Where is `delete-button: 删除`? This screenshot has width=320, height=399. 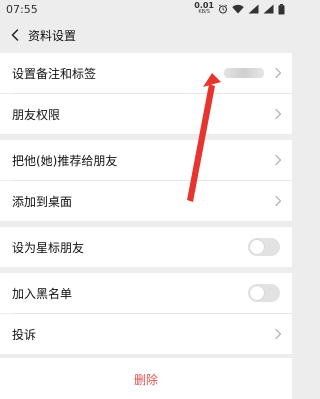 delete-button: 删除 is located at coordinates (146, 378).